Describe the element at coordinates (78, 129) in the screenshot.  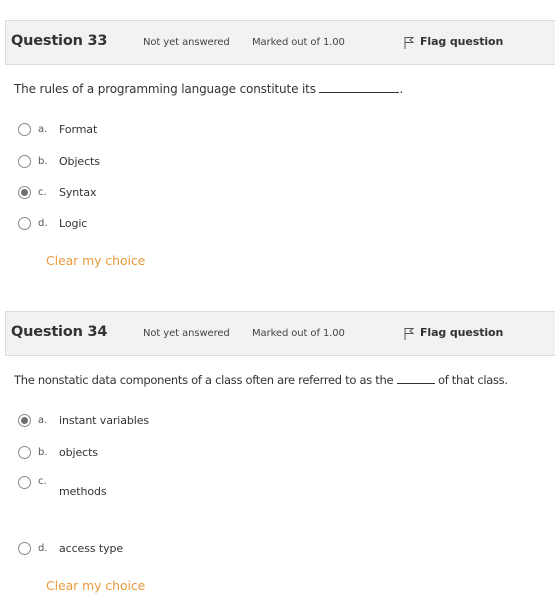
I see `option-label: Format` at that location.